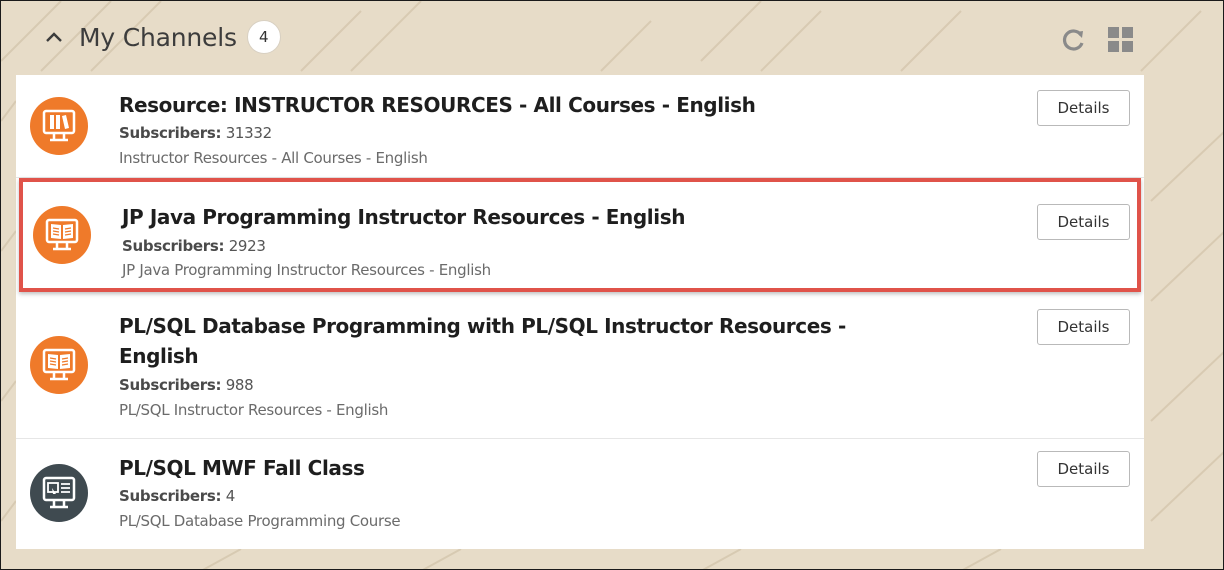 This screenshot has width=1224, height=570. I want to click on channels-header: My Channels 4, so click(162, 37).